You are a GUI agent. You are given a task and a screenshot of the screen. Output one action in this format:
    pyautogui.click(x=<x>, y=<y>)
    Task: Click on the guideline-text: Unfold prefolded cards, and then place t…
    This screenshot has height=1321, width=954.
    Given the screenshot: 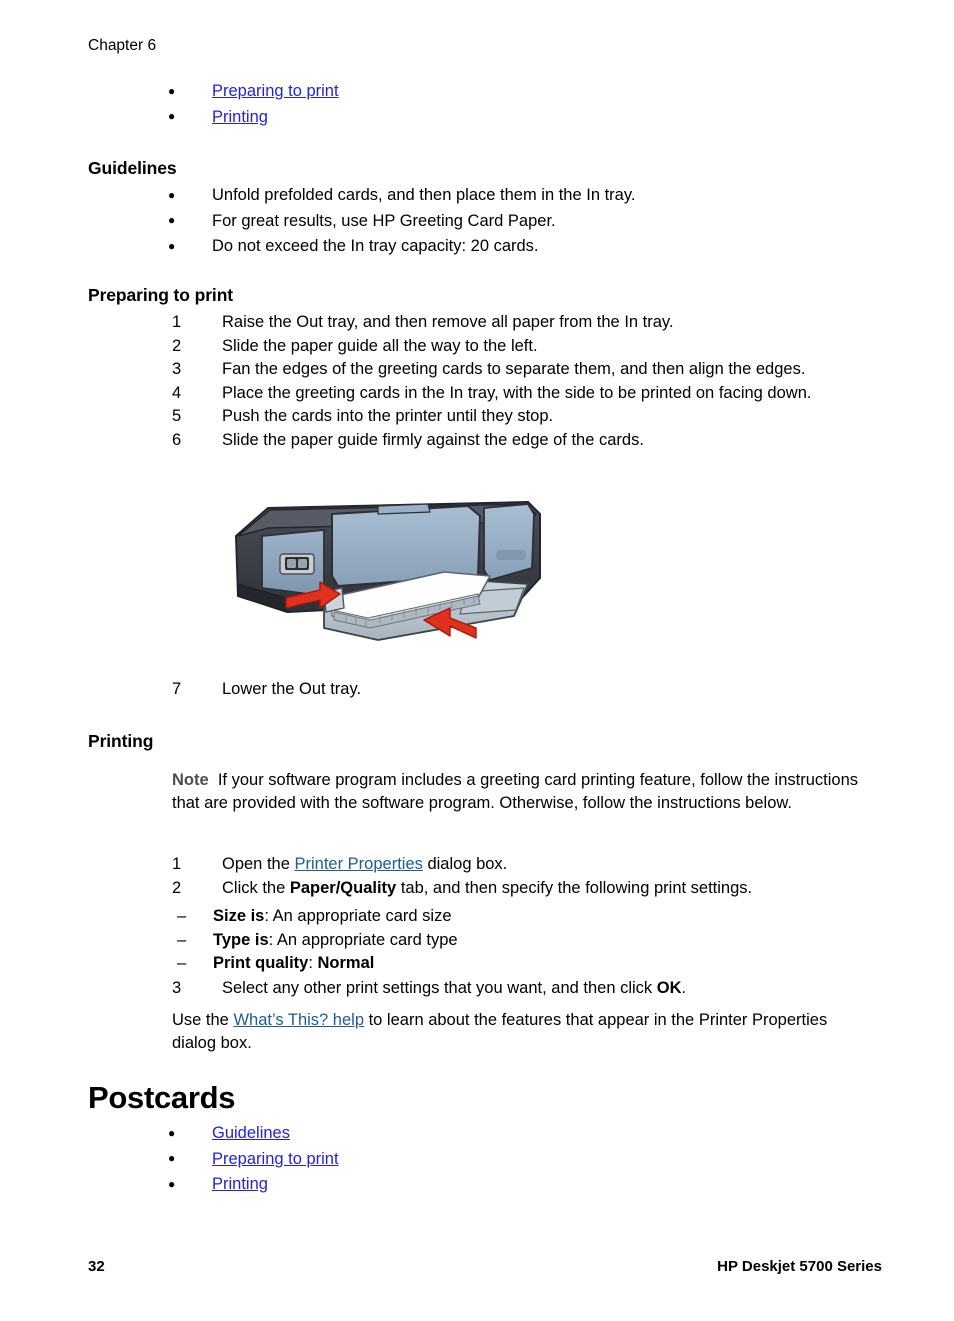 What is the action you would take?
    pyautogui.click(x=424, y=195)
    